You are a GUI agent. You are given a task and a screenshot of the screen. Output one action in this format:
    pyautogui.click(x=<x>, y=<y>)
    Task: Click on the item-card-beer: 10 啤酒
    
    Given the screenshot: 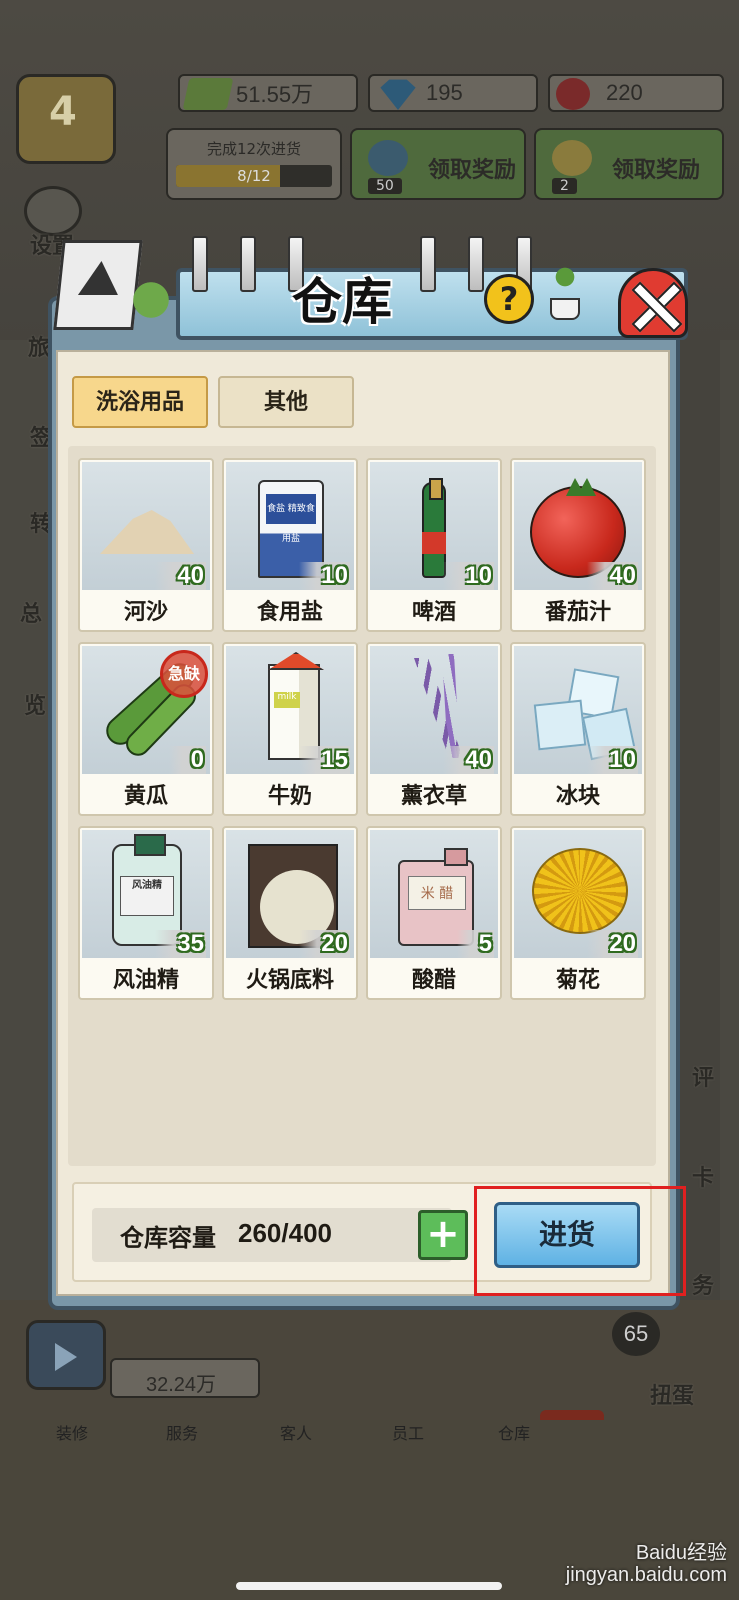 What is the action you would take?
    pyautogui.click(x=434, y=545)
    